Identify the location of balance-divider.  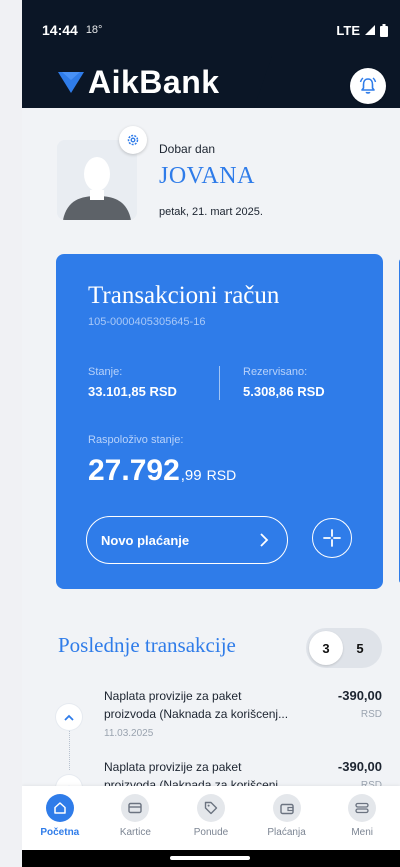
(219, 383).